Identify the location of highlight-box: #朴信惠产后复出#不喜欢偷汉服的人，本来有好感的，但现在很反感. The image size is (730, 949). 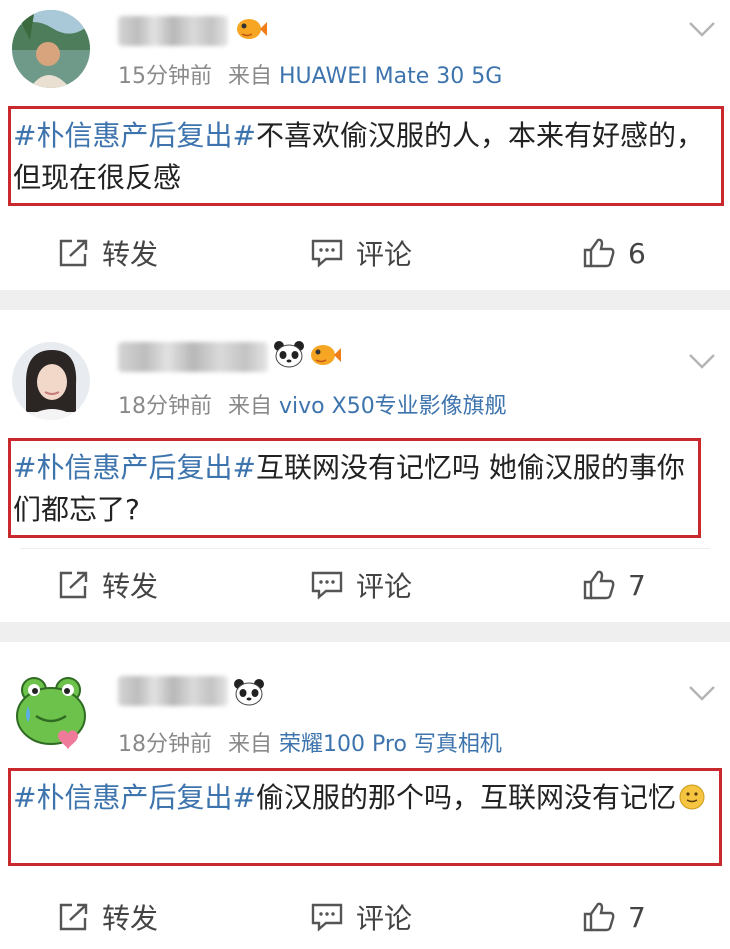
(366, 156).